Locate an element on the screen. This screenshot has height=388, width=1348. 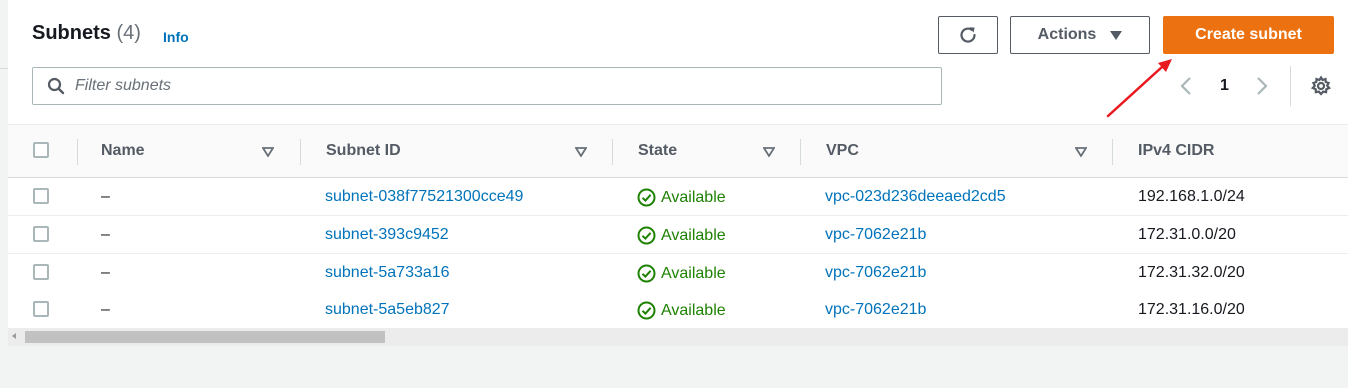
refresh-icon is located at coordinates (968, 35).